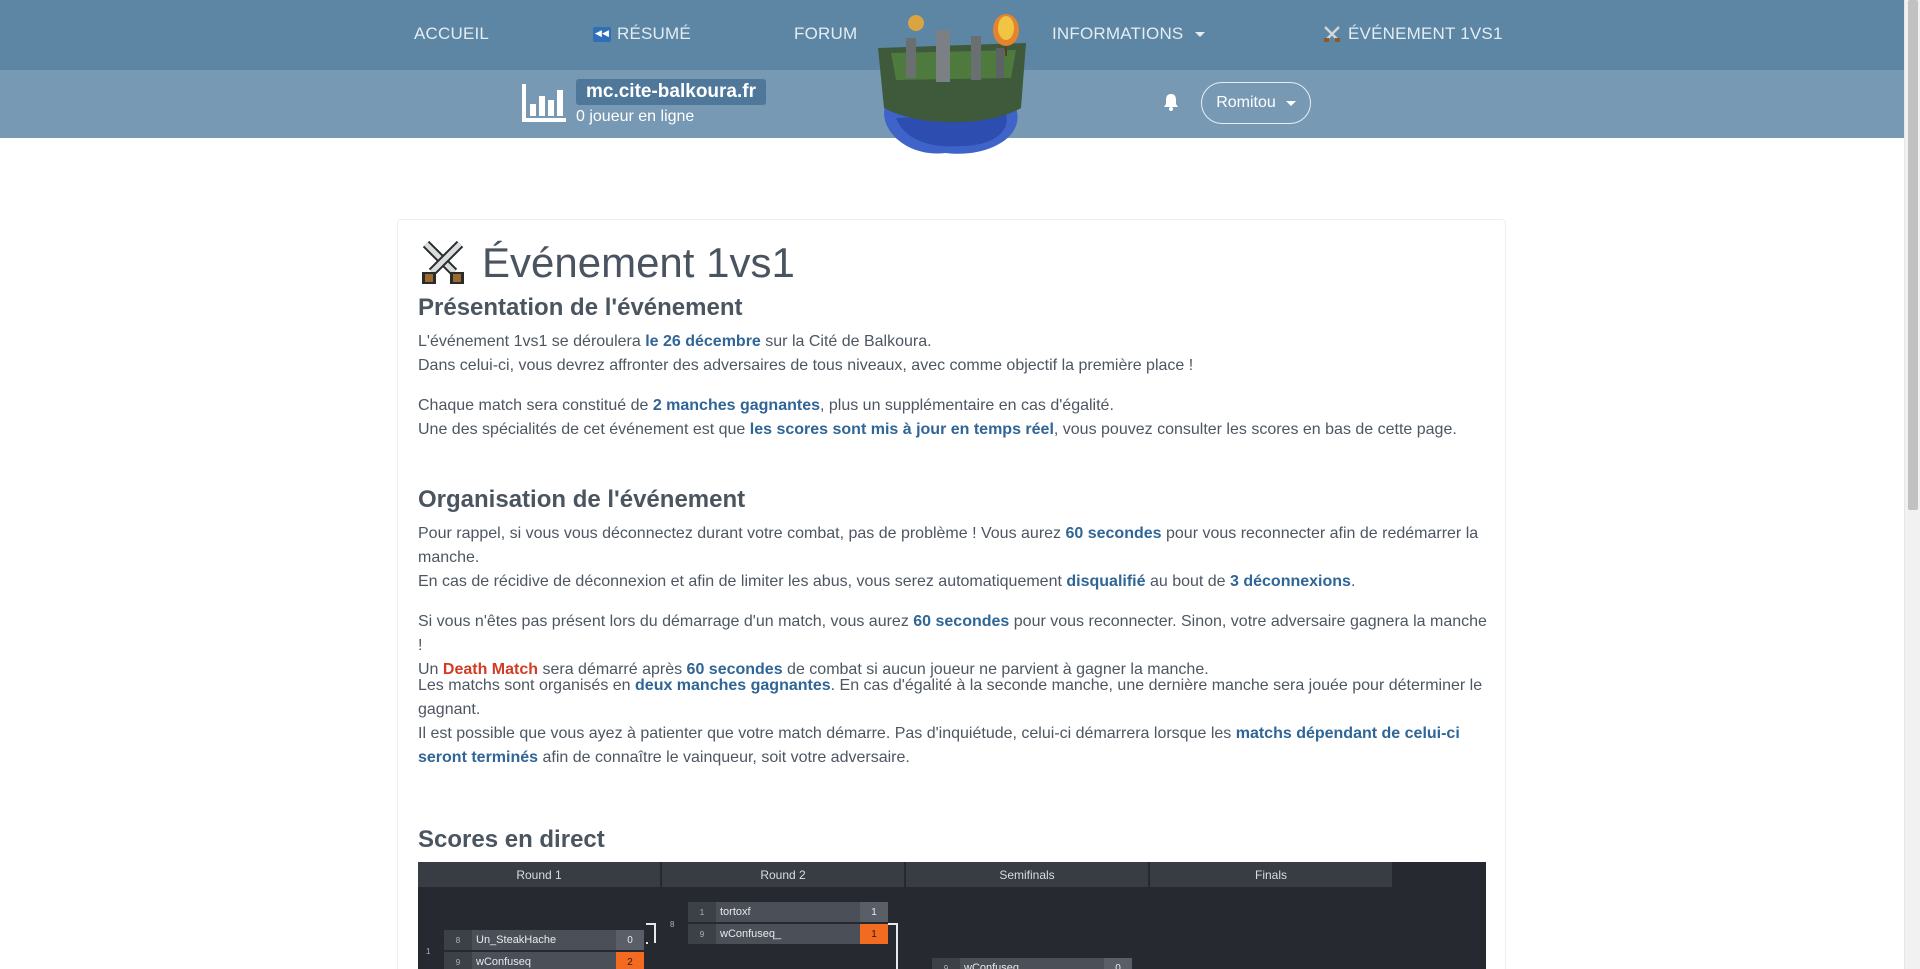 This screenshot has width=1920, height=969. What do you see at coordinates (654, 33) in the screenshot?
I see `nav-resume-label: RÉSUMÉ` at bounding box center [654, 33].